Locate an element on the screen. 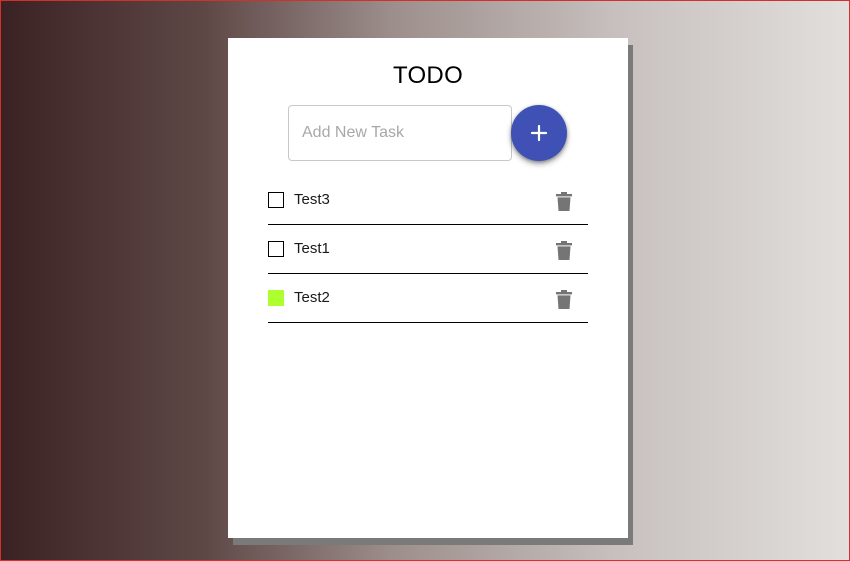 The image size is (850, 561). task-list: Test3 Test1 Test2 is located at coordinates (428, 249).